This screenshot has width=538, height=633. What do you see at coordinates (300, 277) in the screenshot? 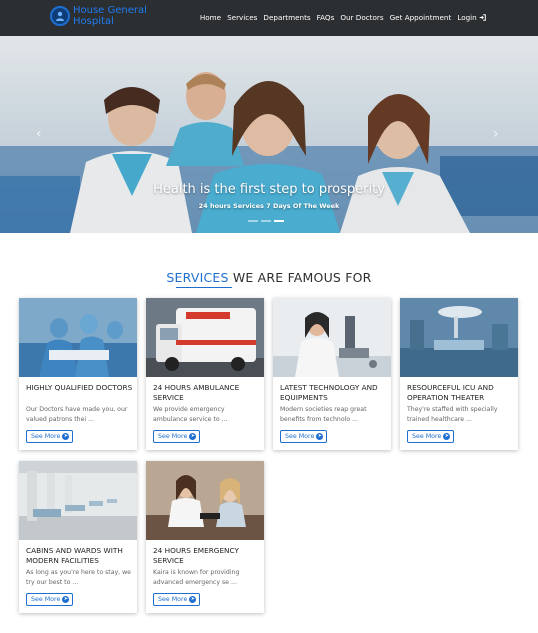
I see `services-heading-rest: WE ARE FAMOUS FOR` at bounding box center [300, 277].